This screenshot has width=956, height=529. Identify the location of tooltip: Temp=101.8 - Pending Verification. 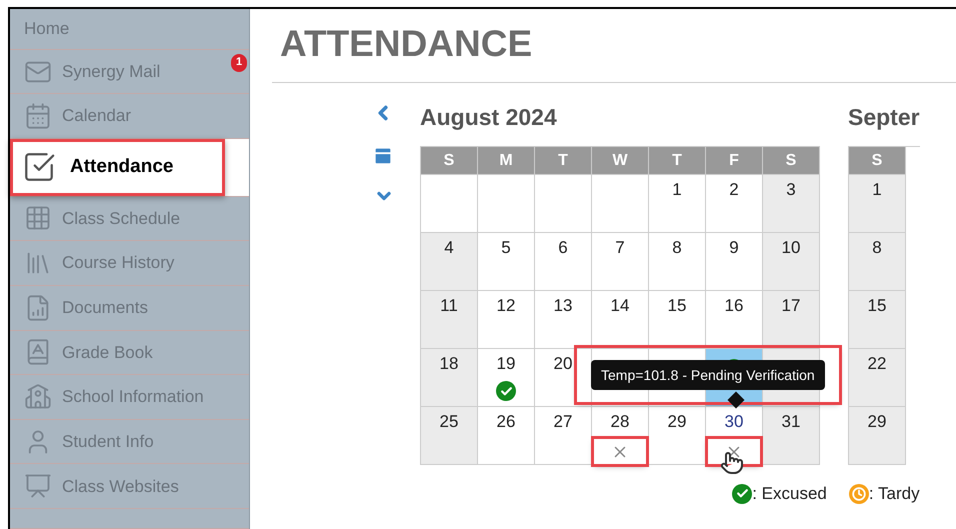
(708, 375).